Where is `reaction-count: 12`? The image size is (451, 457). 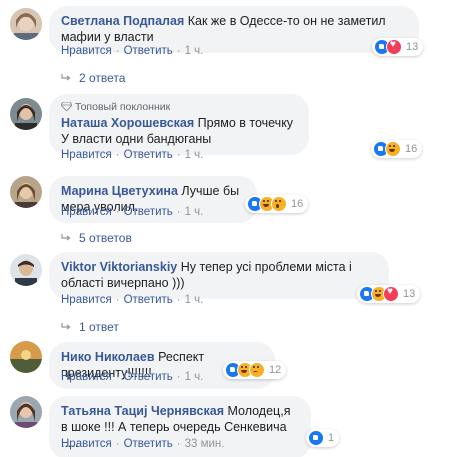 reaction-count: 12 is located at coordinates (275, 370).